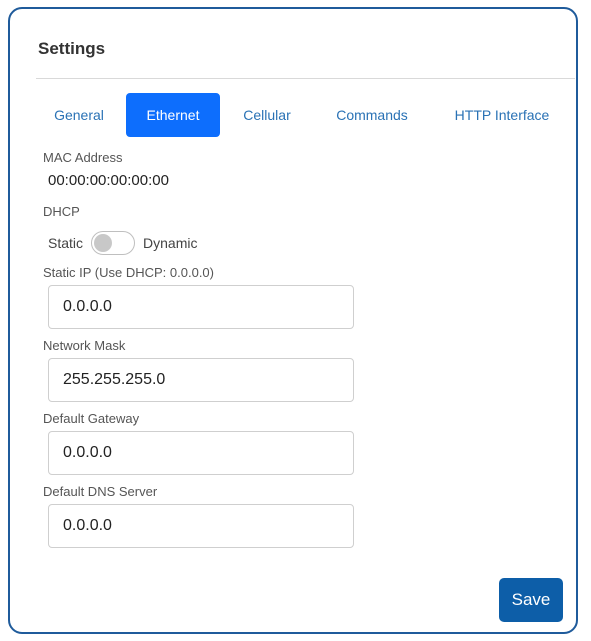 This screenshot has height=641, width=591. What do you see at coordinates (170, 243) in the screenshot?
I see `dhcp-dynamic-label: Dynamic` at bounding box center [170, 243].